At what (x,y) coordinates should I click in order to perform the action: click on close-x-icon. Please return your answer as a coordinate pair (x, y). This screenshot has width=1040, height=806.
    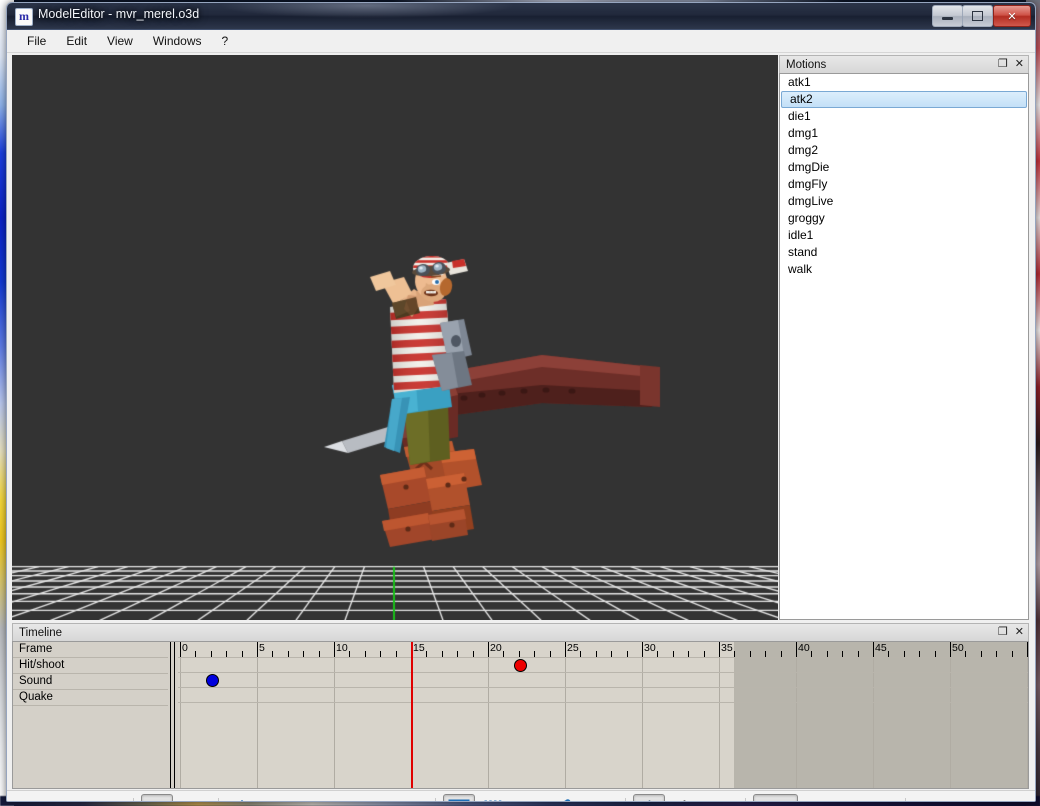
    Looking at the image, I should click on (107, 800).